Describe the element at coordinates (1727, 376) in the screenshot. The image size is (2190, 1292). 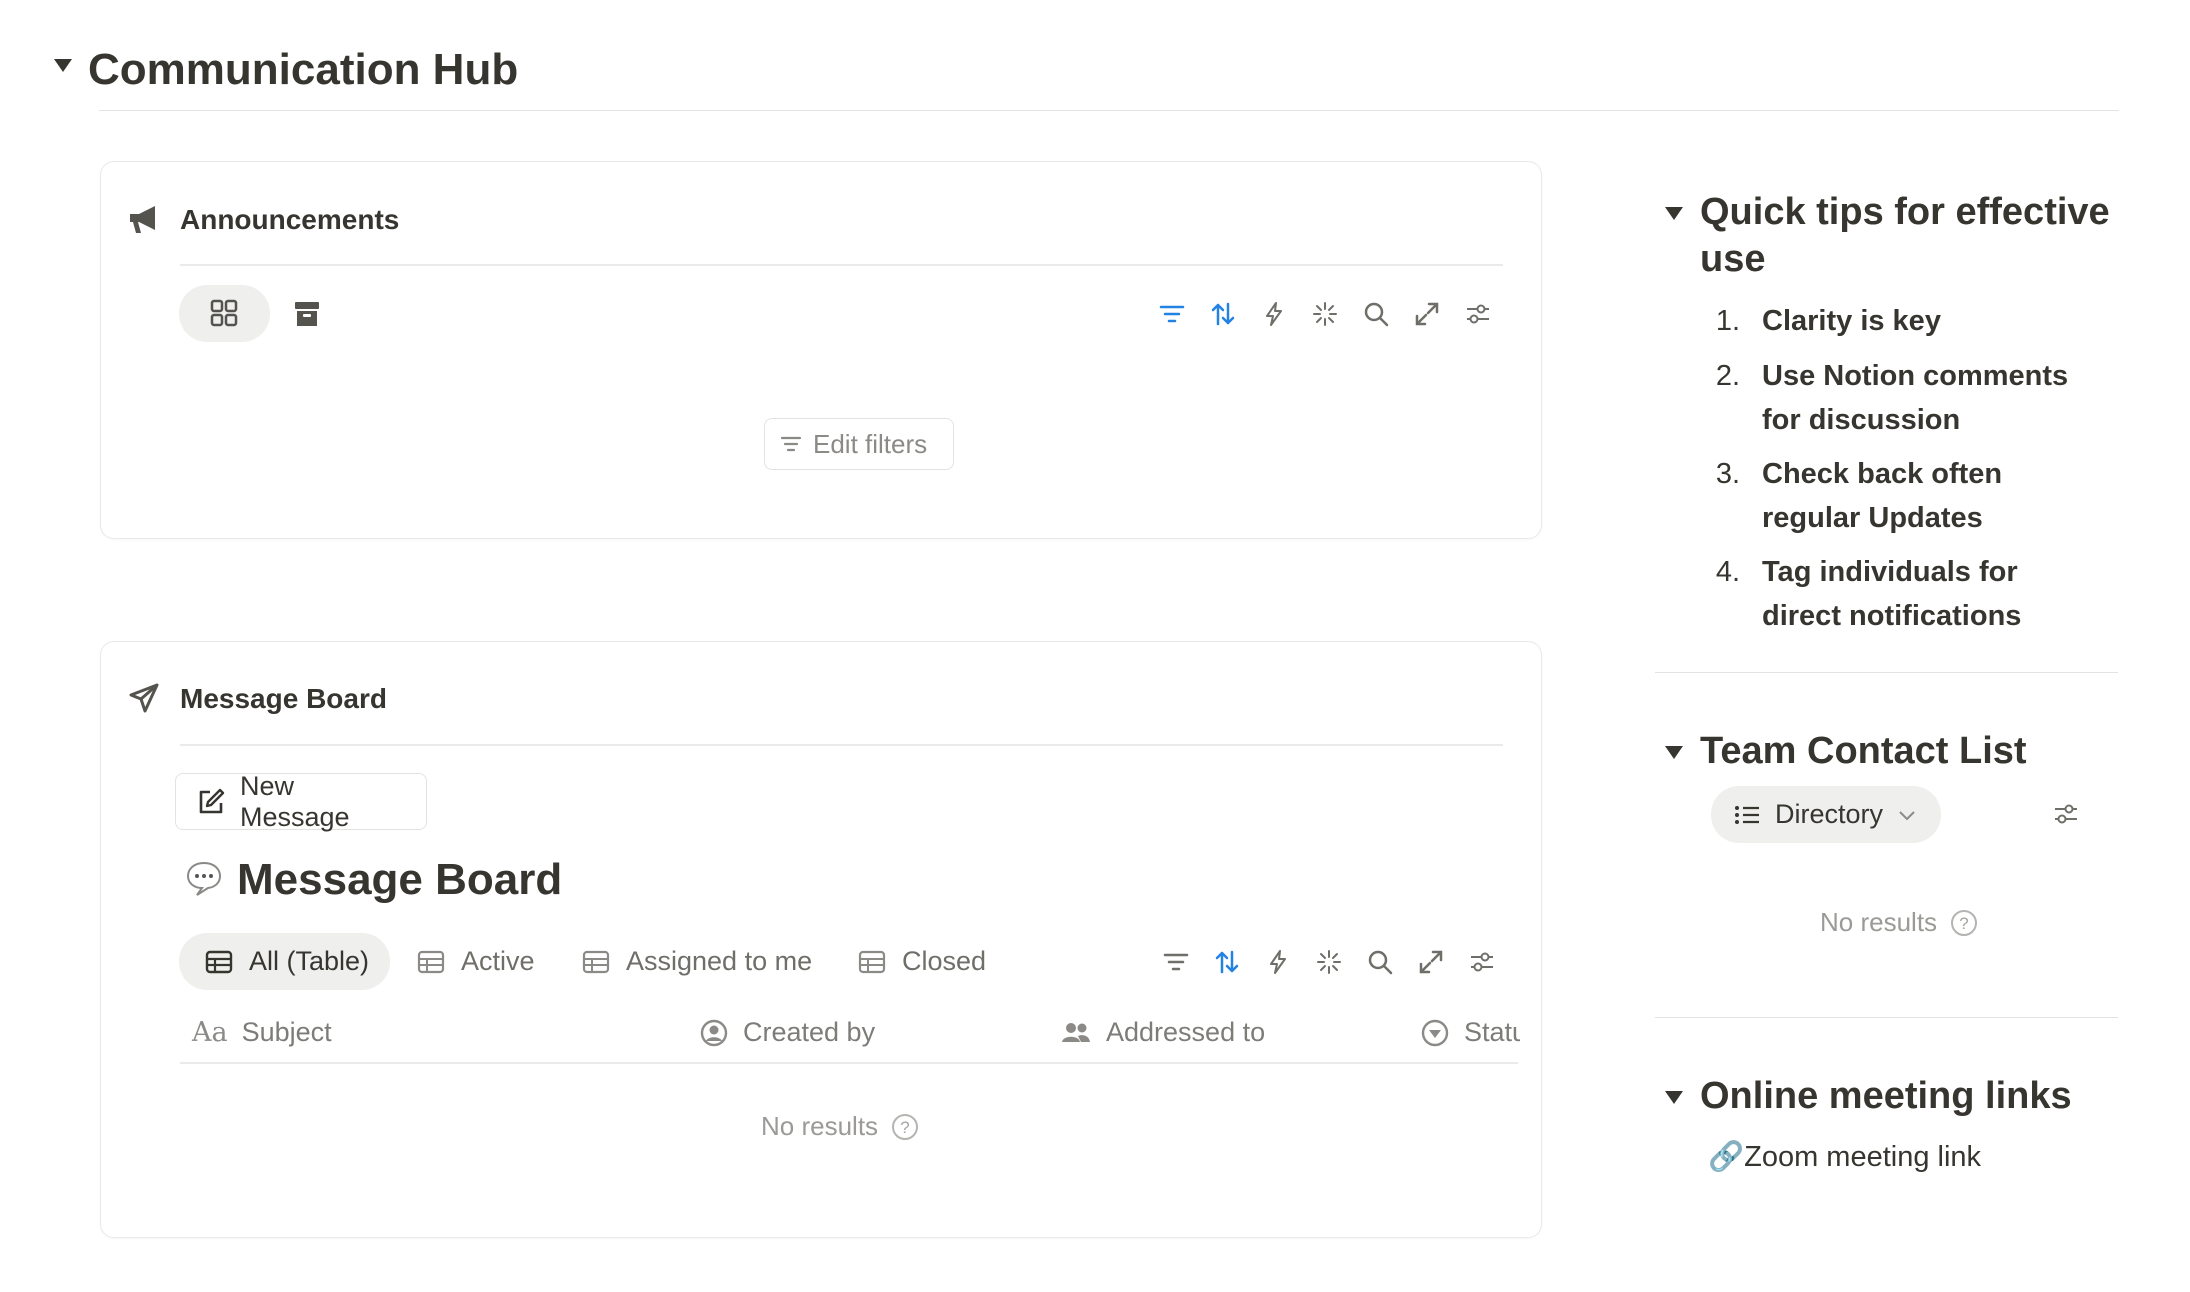
I see `tip-number: 2.` at that location.